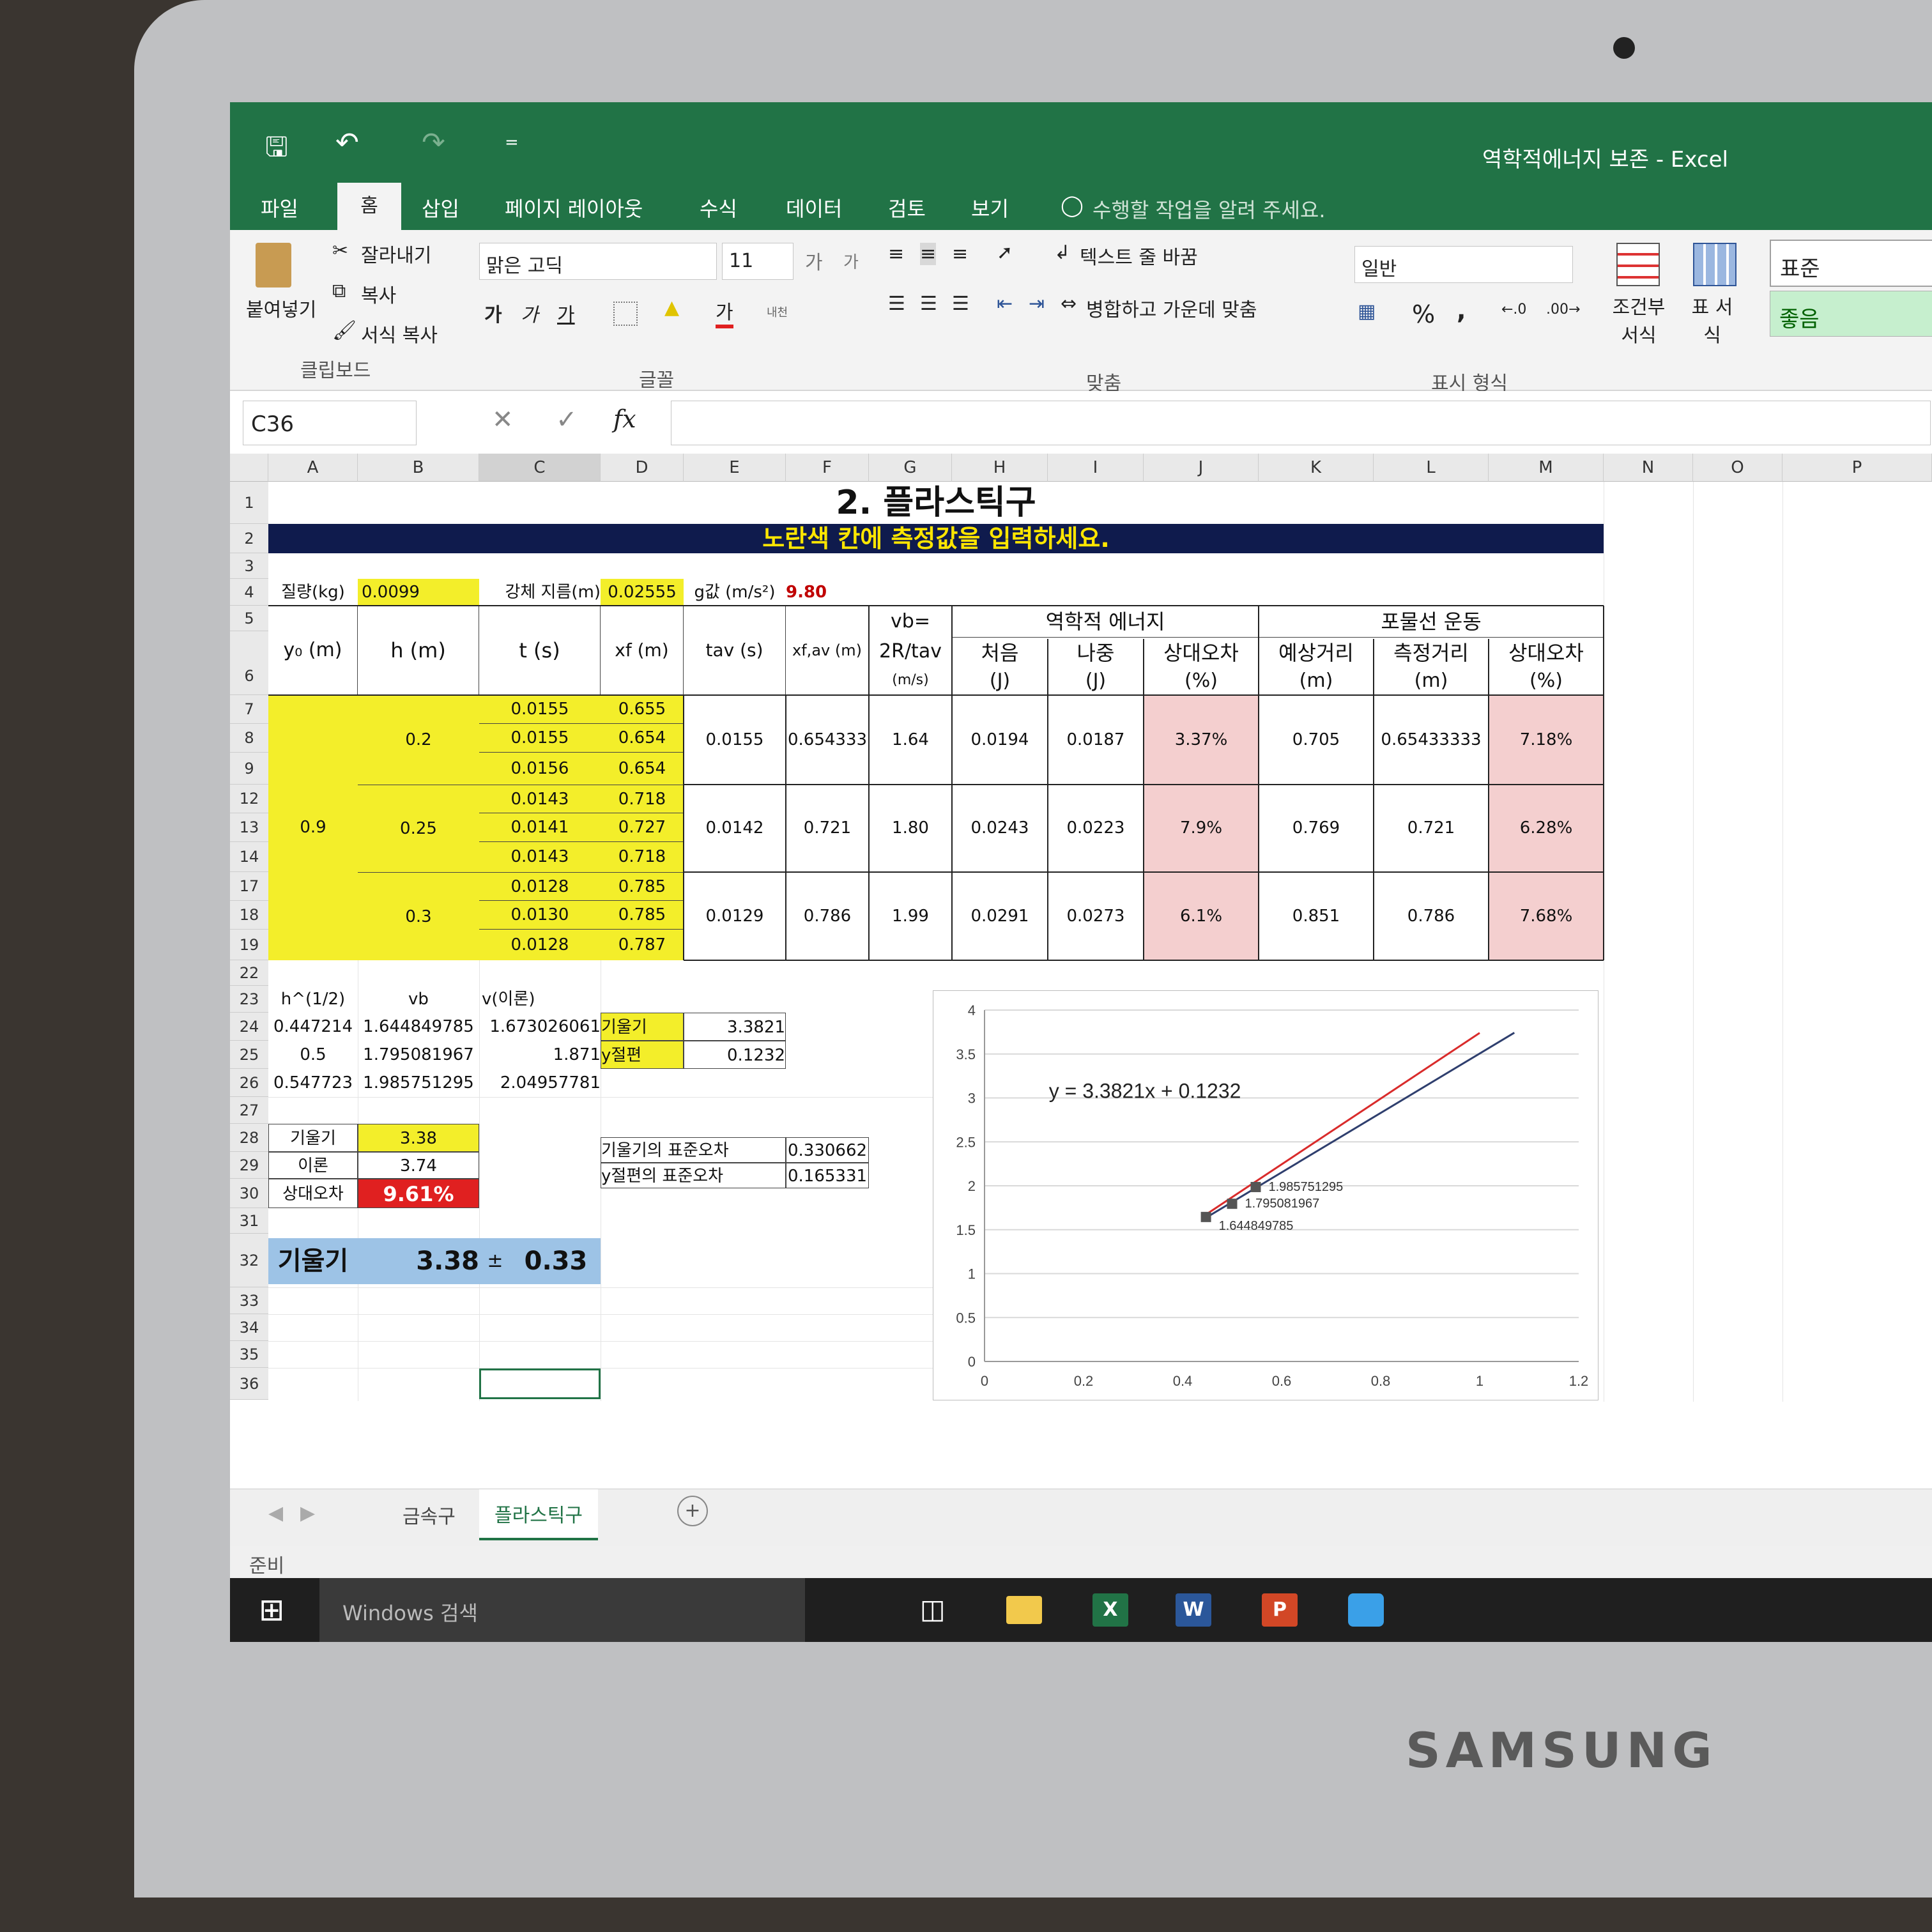 Image resolution: width=1932 pixels, height=1932 pixels. Describe the element at coordinates (1005, 252) in the screenshot. I see `orientation-icon: ➚` at that location.